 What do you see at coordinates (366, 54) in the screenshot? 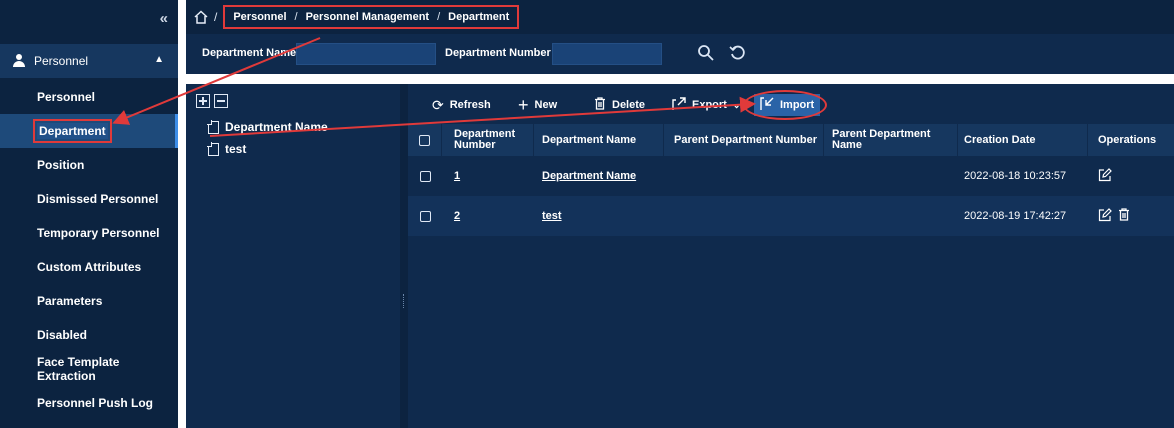
I see `department-name-input` at bounding box center [366, 54].